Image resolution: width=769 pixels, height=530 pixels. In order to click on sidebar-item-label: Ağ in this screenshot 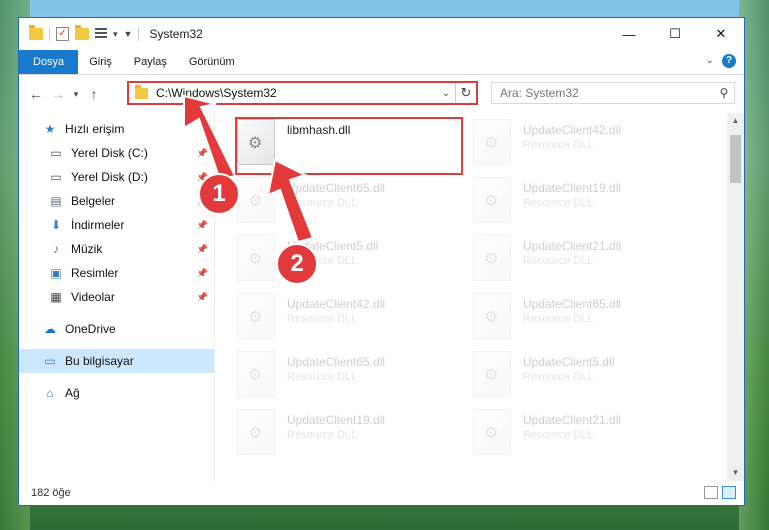, I will do `click(72, 393)`.